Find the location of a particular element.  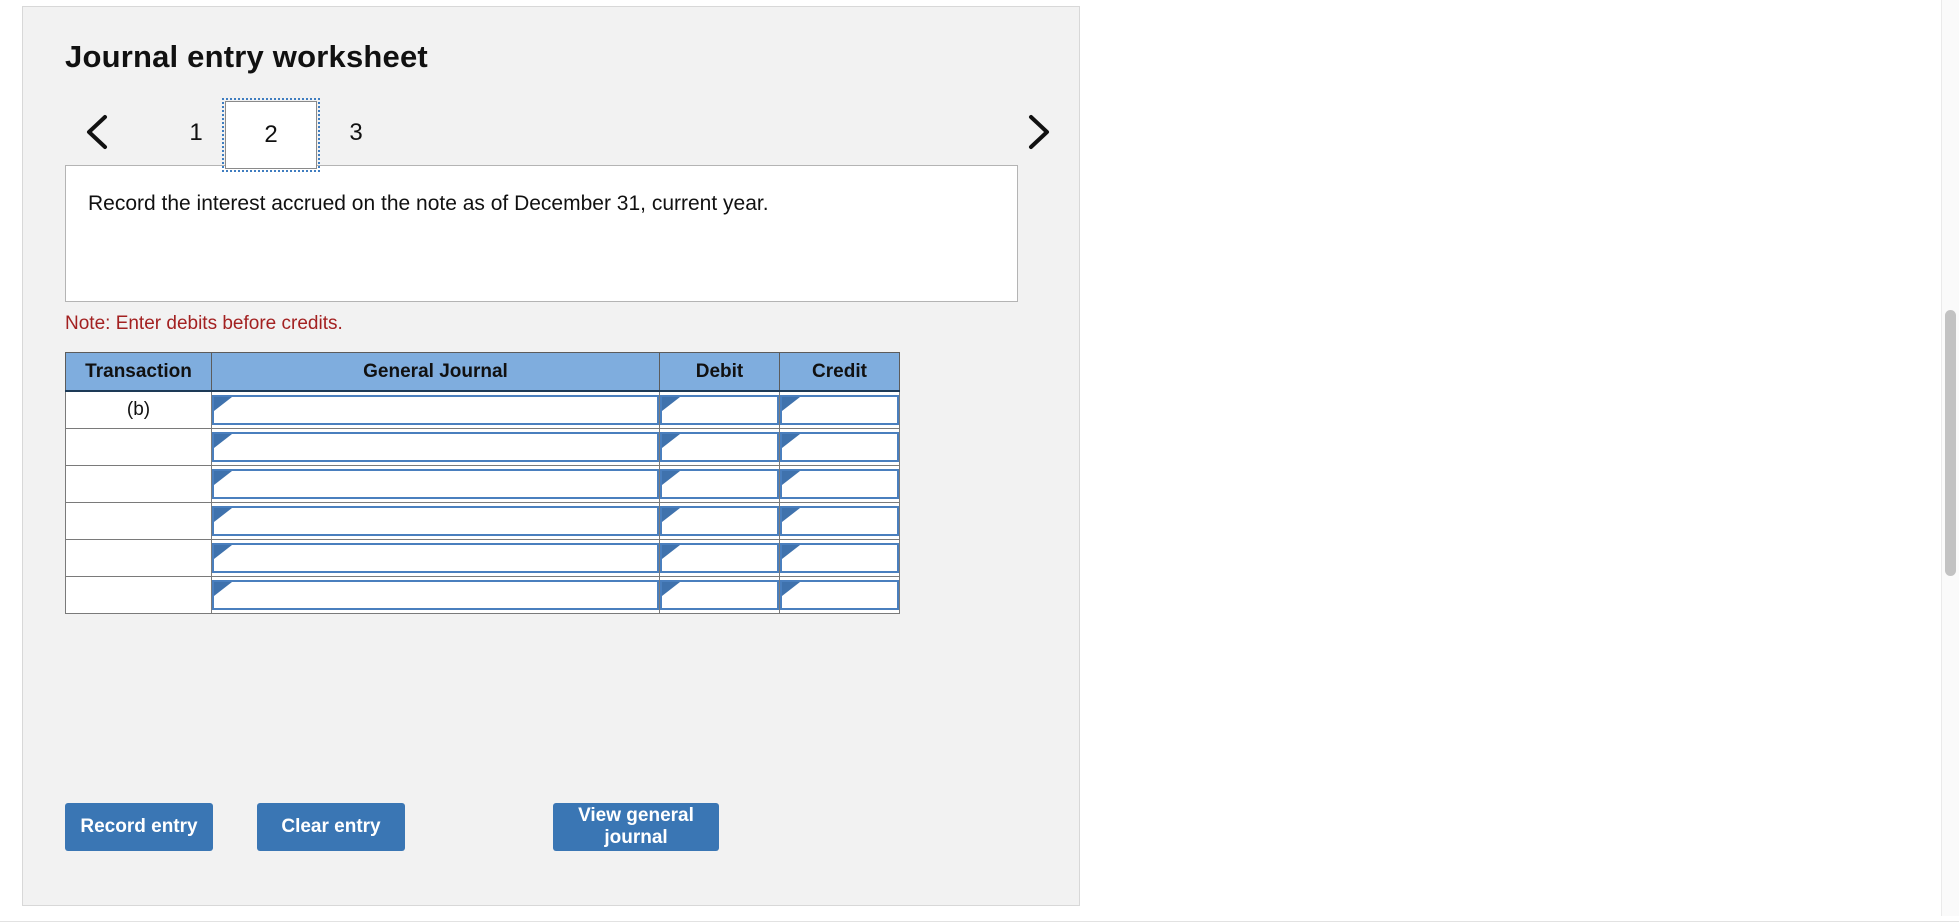

page-scrollbar-thumb is located at coordinates (1950, 443).